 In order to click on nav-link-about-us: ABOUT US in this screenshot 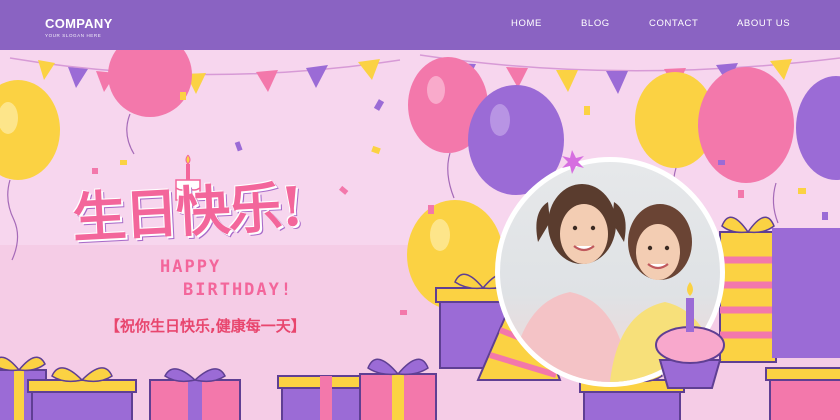, I will do `click(763, 23)`.